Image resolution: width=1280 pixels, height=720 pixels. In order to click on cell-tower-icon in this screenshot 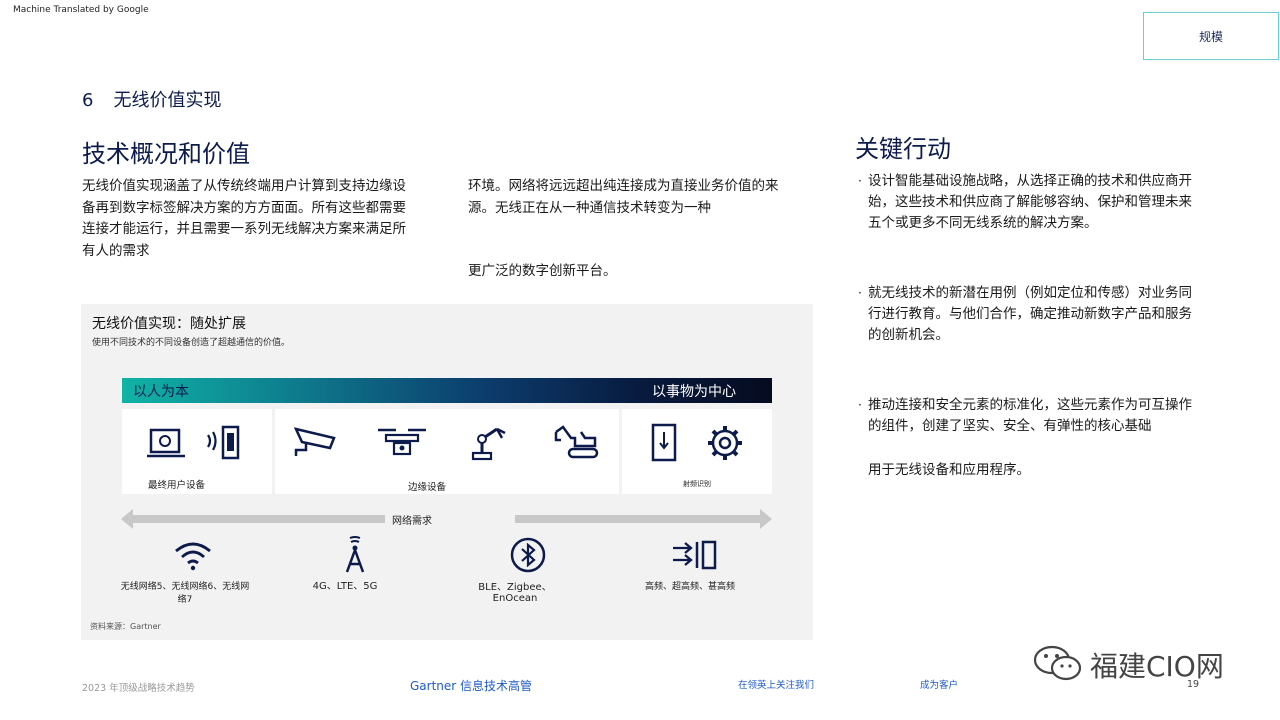, I will do `click(355, 554)`.